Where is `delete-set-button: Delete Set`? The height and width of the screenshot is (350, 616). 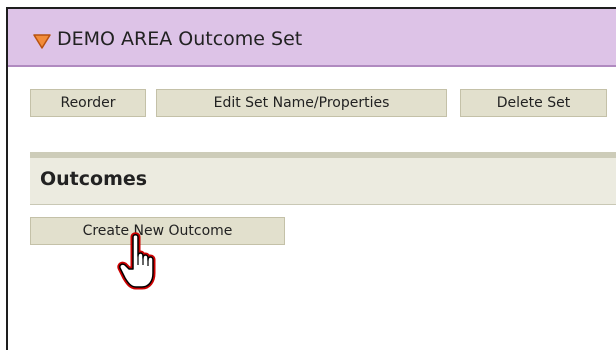
delete-set-button: Delete Set is located at coordinates (533, 103).